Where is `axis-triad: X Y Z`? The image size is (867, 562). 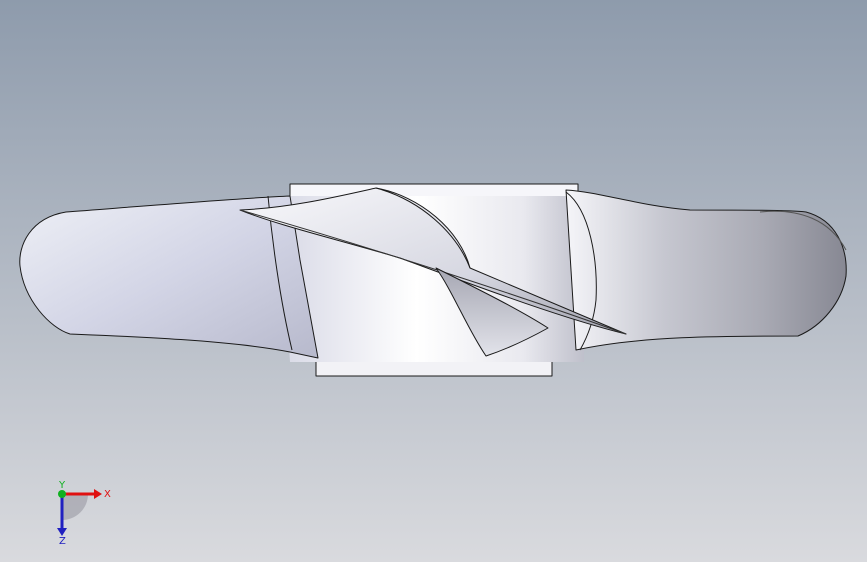 axis-triad: X Y Z is located at coordinates (84, 513).